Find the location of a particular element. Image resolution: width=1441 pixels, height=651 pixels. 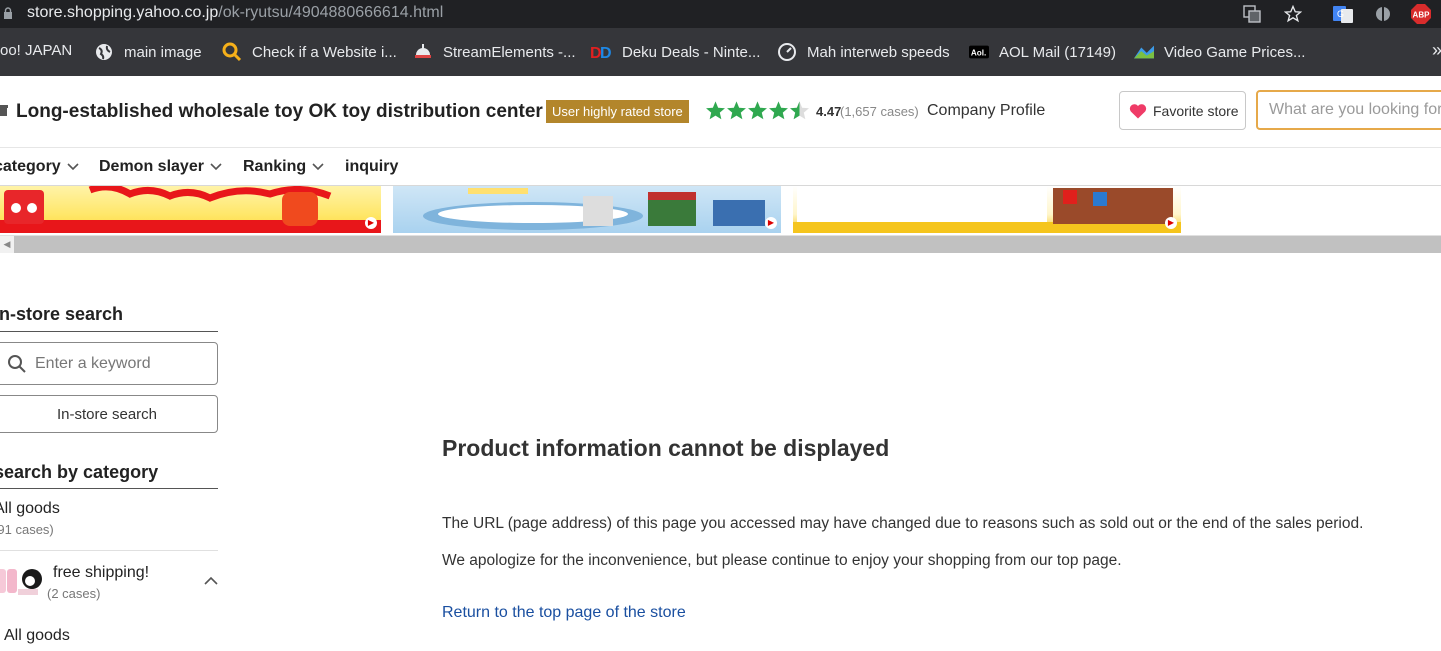

nav-demon-slayer: Demon slayer is located at coordinates (160, 167).